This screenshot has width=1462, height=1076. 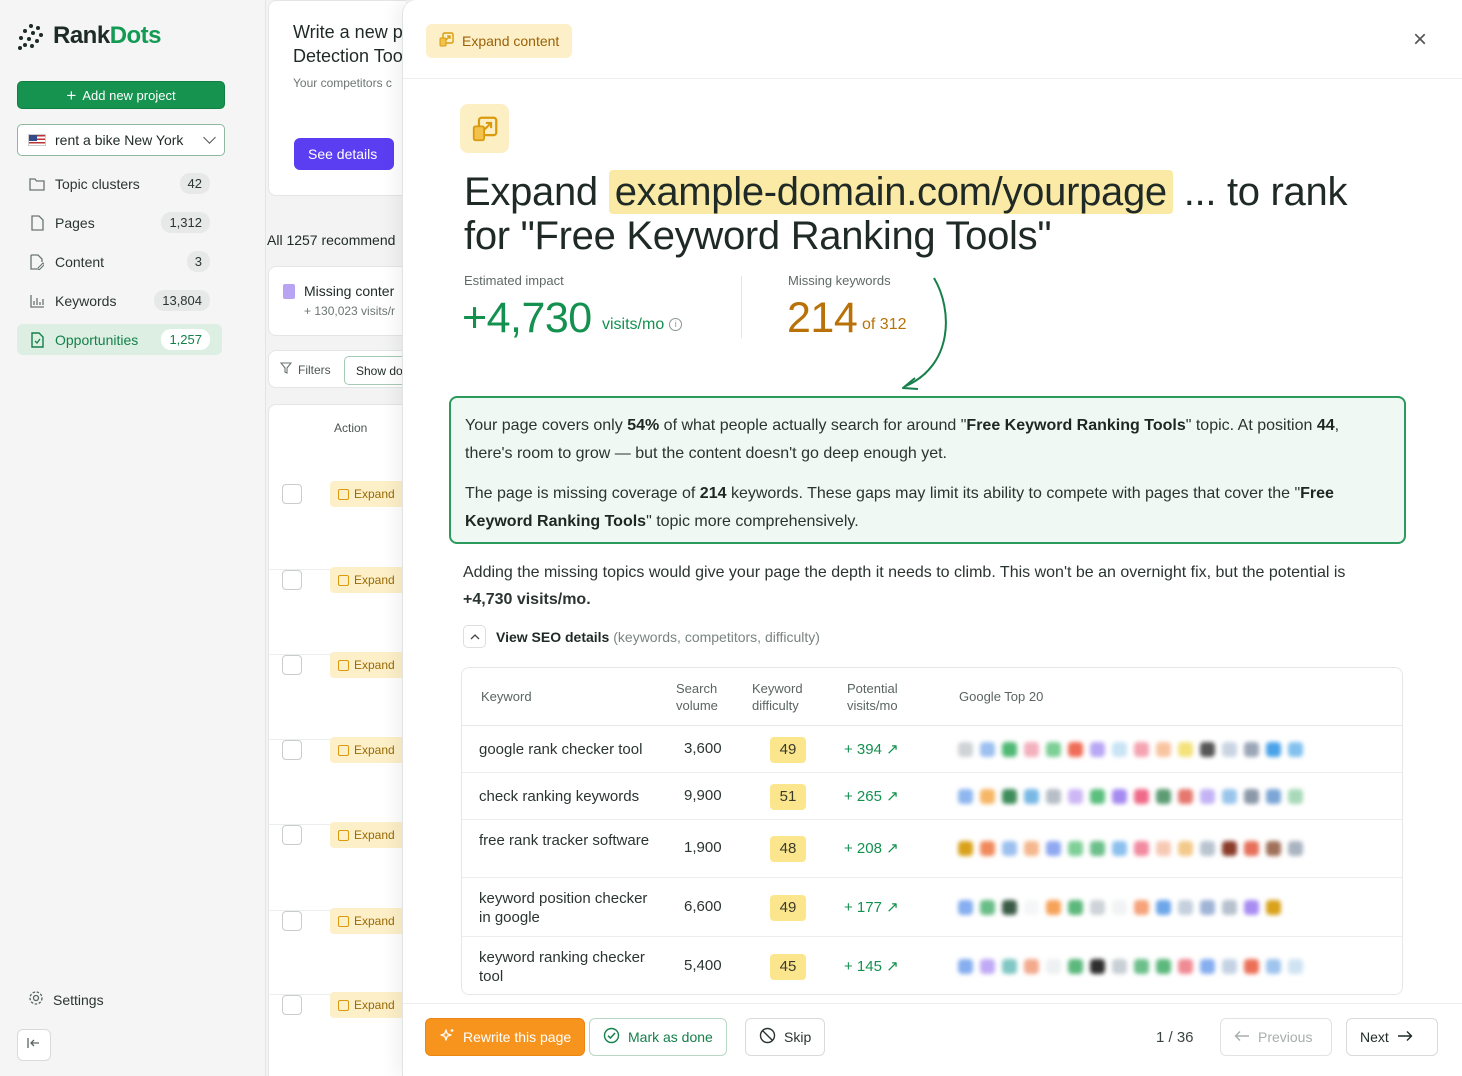 I want to click on google-top20-header: Google Top 20, so click(x=1001, y=696).